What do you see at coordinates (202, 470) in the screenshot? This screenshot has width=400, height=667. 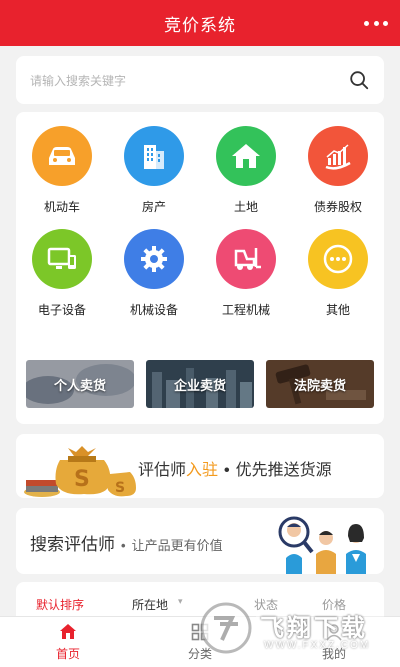 I see `banner-highlight: 入驻` at bounding box center [202, 470].